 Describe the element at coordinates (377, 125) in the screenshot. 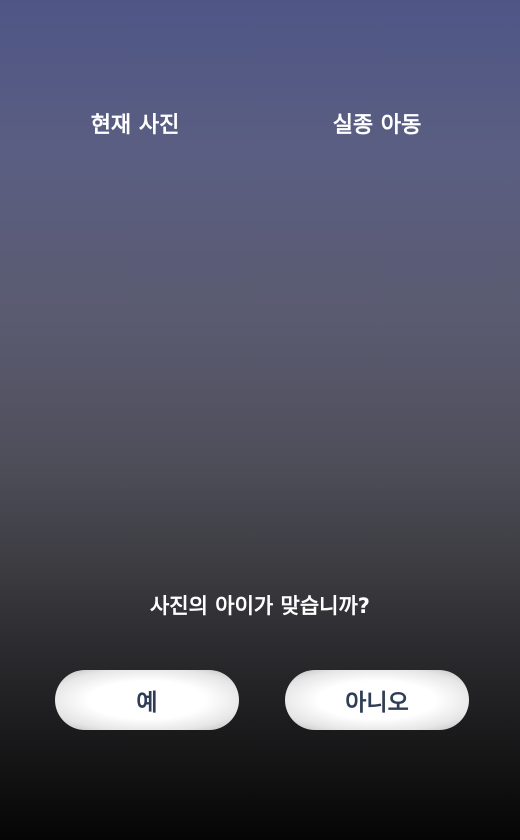

I see `missing-child-label: 실종 아동` at that location.